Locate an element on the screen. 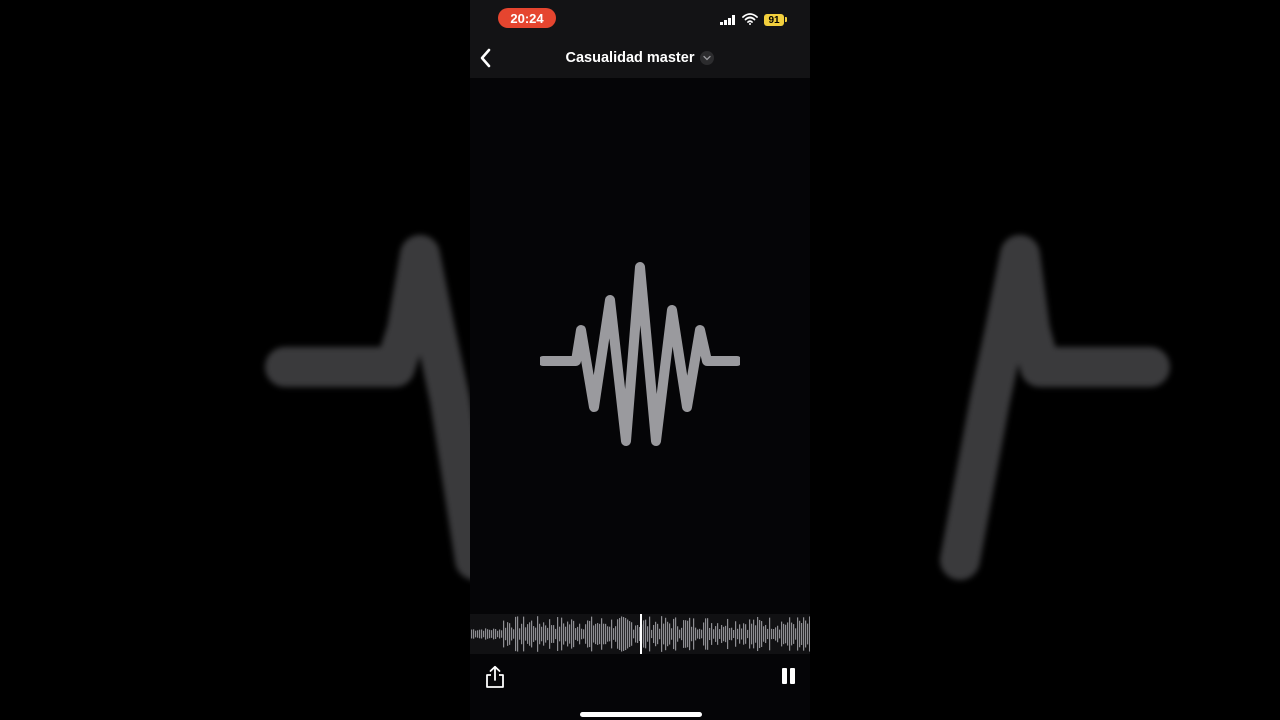  page-title: Casualidad master is located at coordinates (630, 58).